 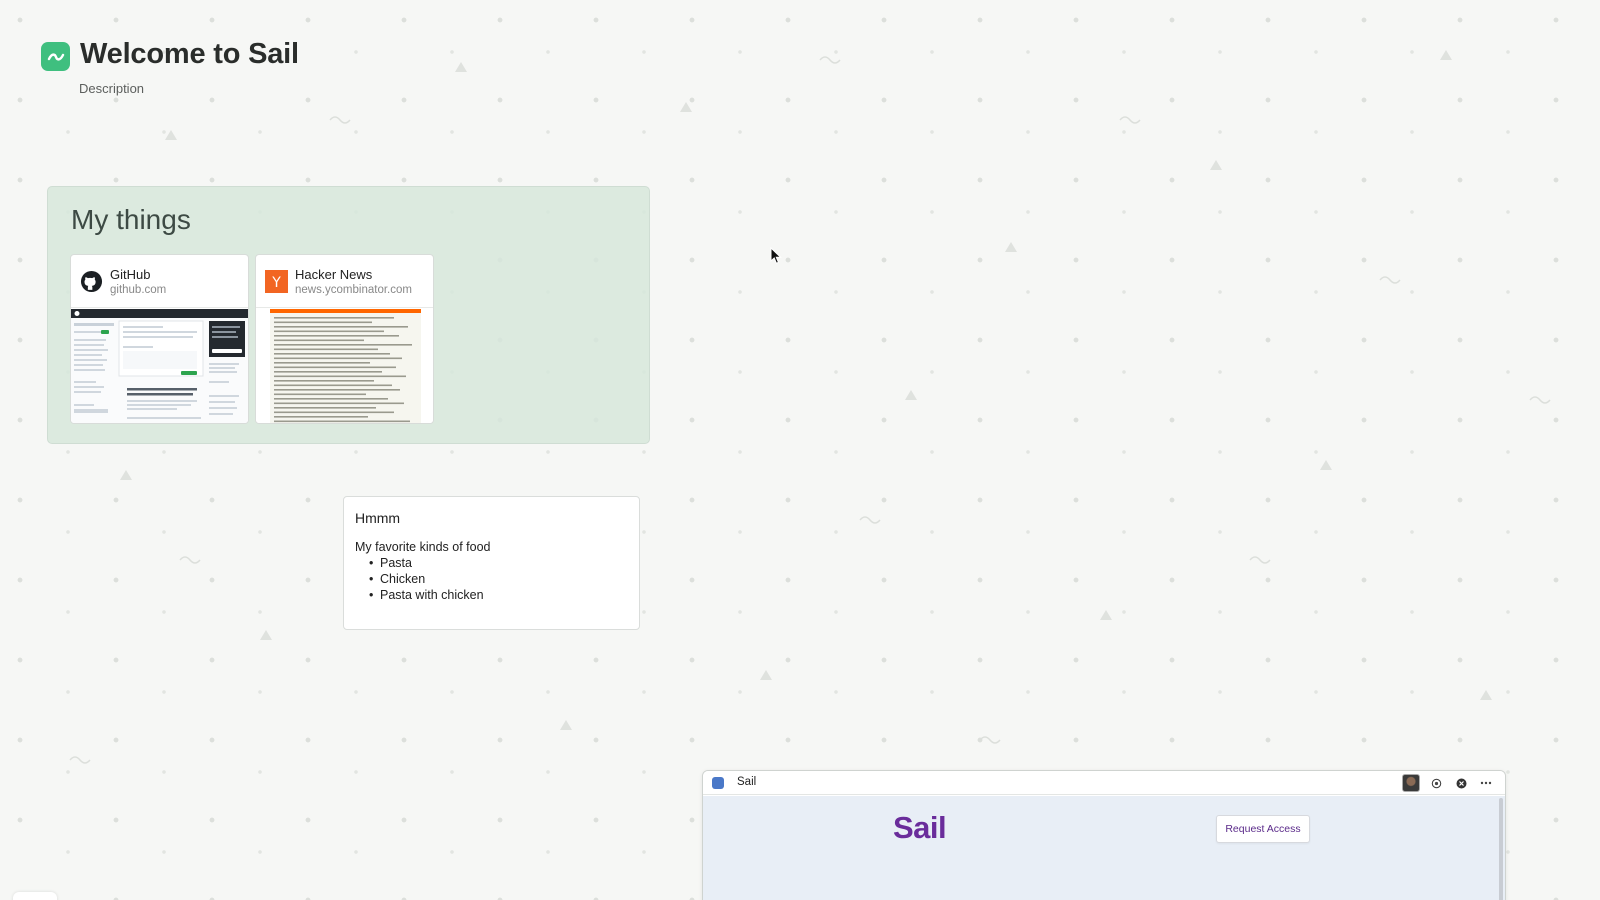 I want to click on space-description: Description, so click(x=111, y=88).